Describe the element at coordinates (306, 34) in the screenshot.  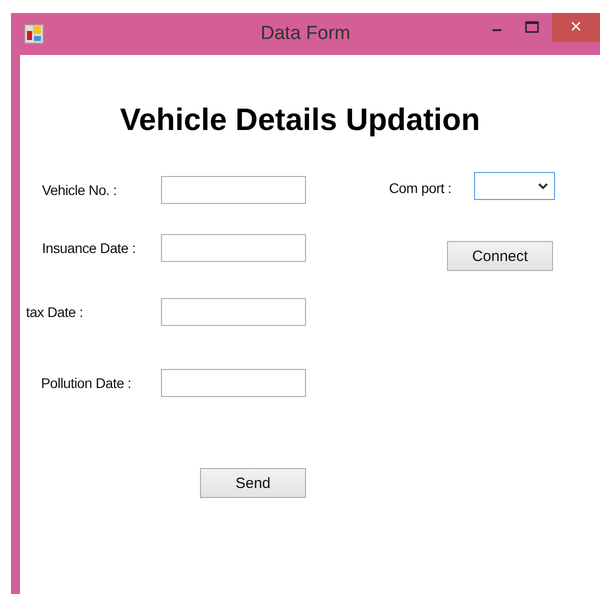
I see `window-title: Data Form` at that location.